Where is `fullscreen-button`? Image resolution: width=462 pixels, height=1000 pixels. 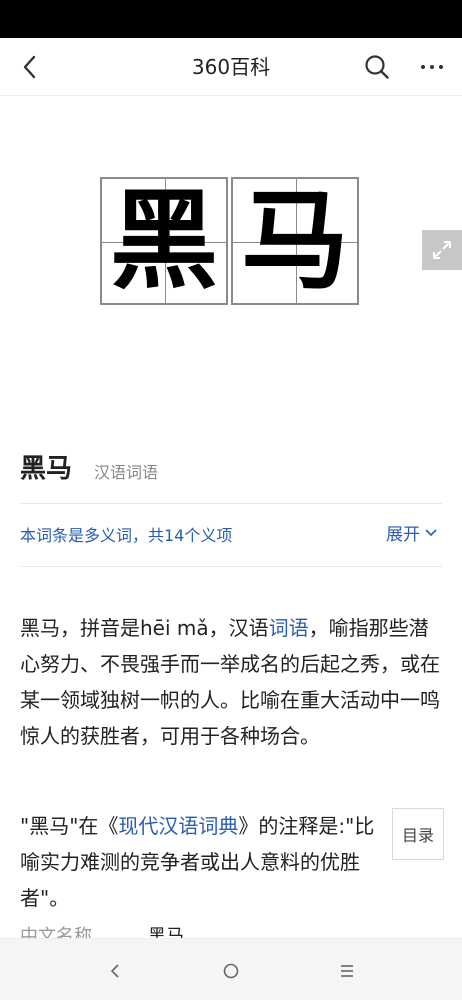
fullscreen-button is located at coordinates (442, 250).